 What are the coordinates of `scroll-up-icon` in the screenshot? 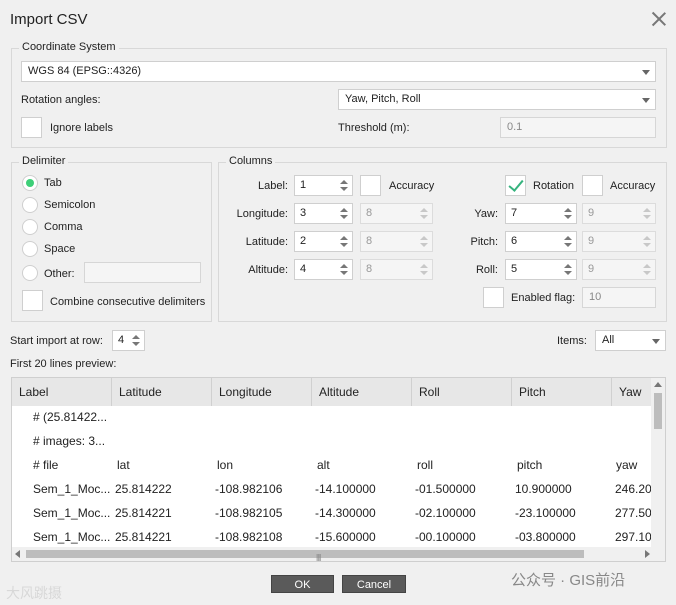 It's located at (658, 384).